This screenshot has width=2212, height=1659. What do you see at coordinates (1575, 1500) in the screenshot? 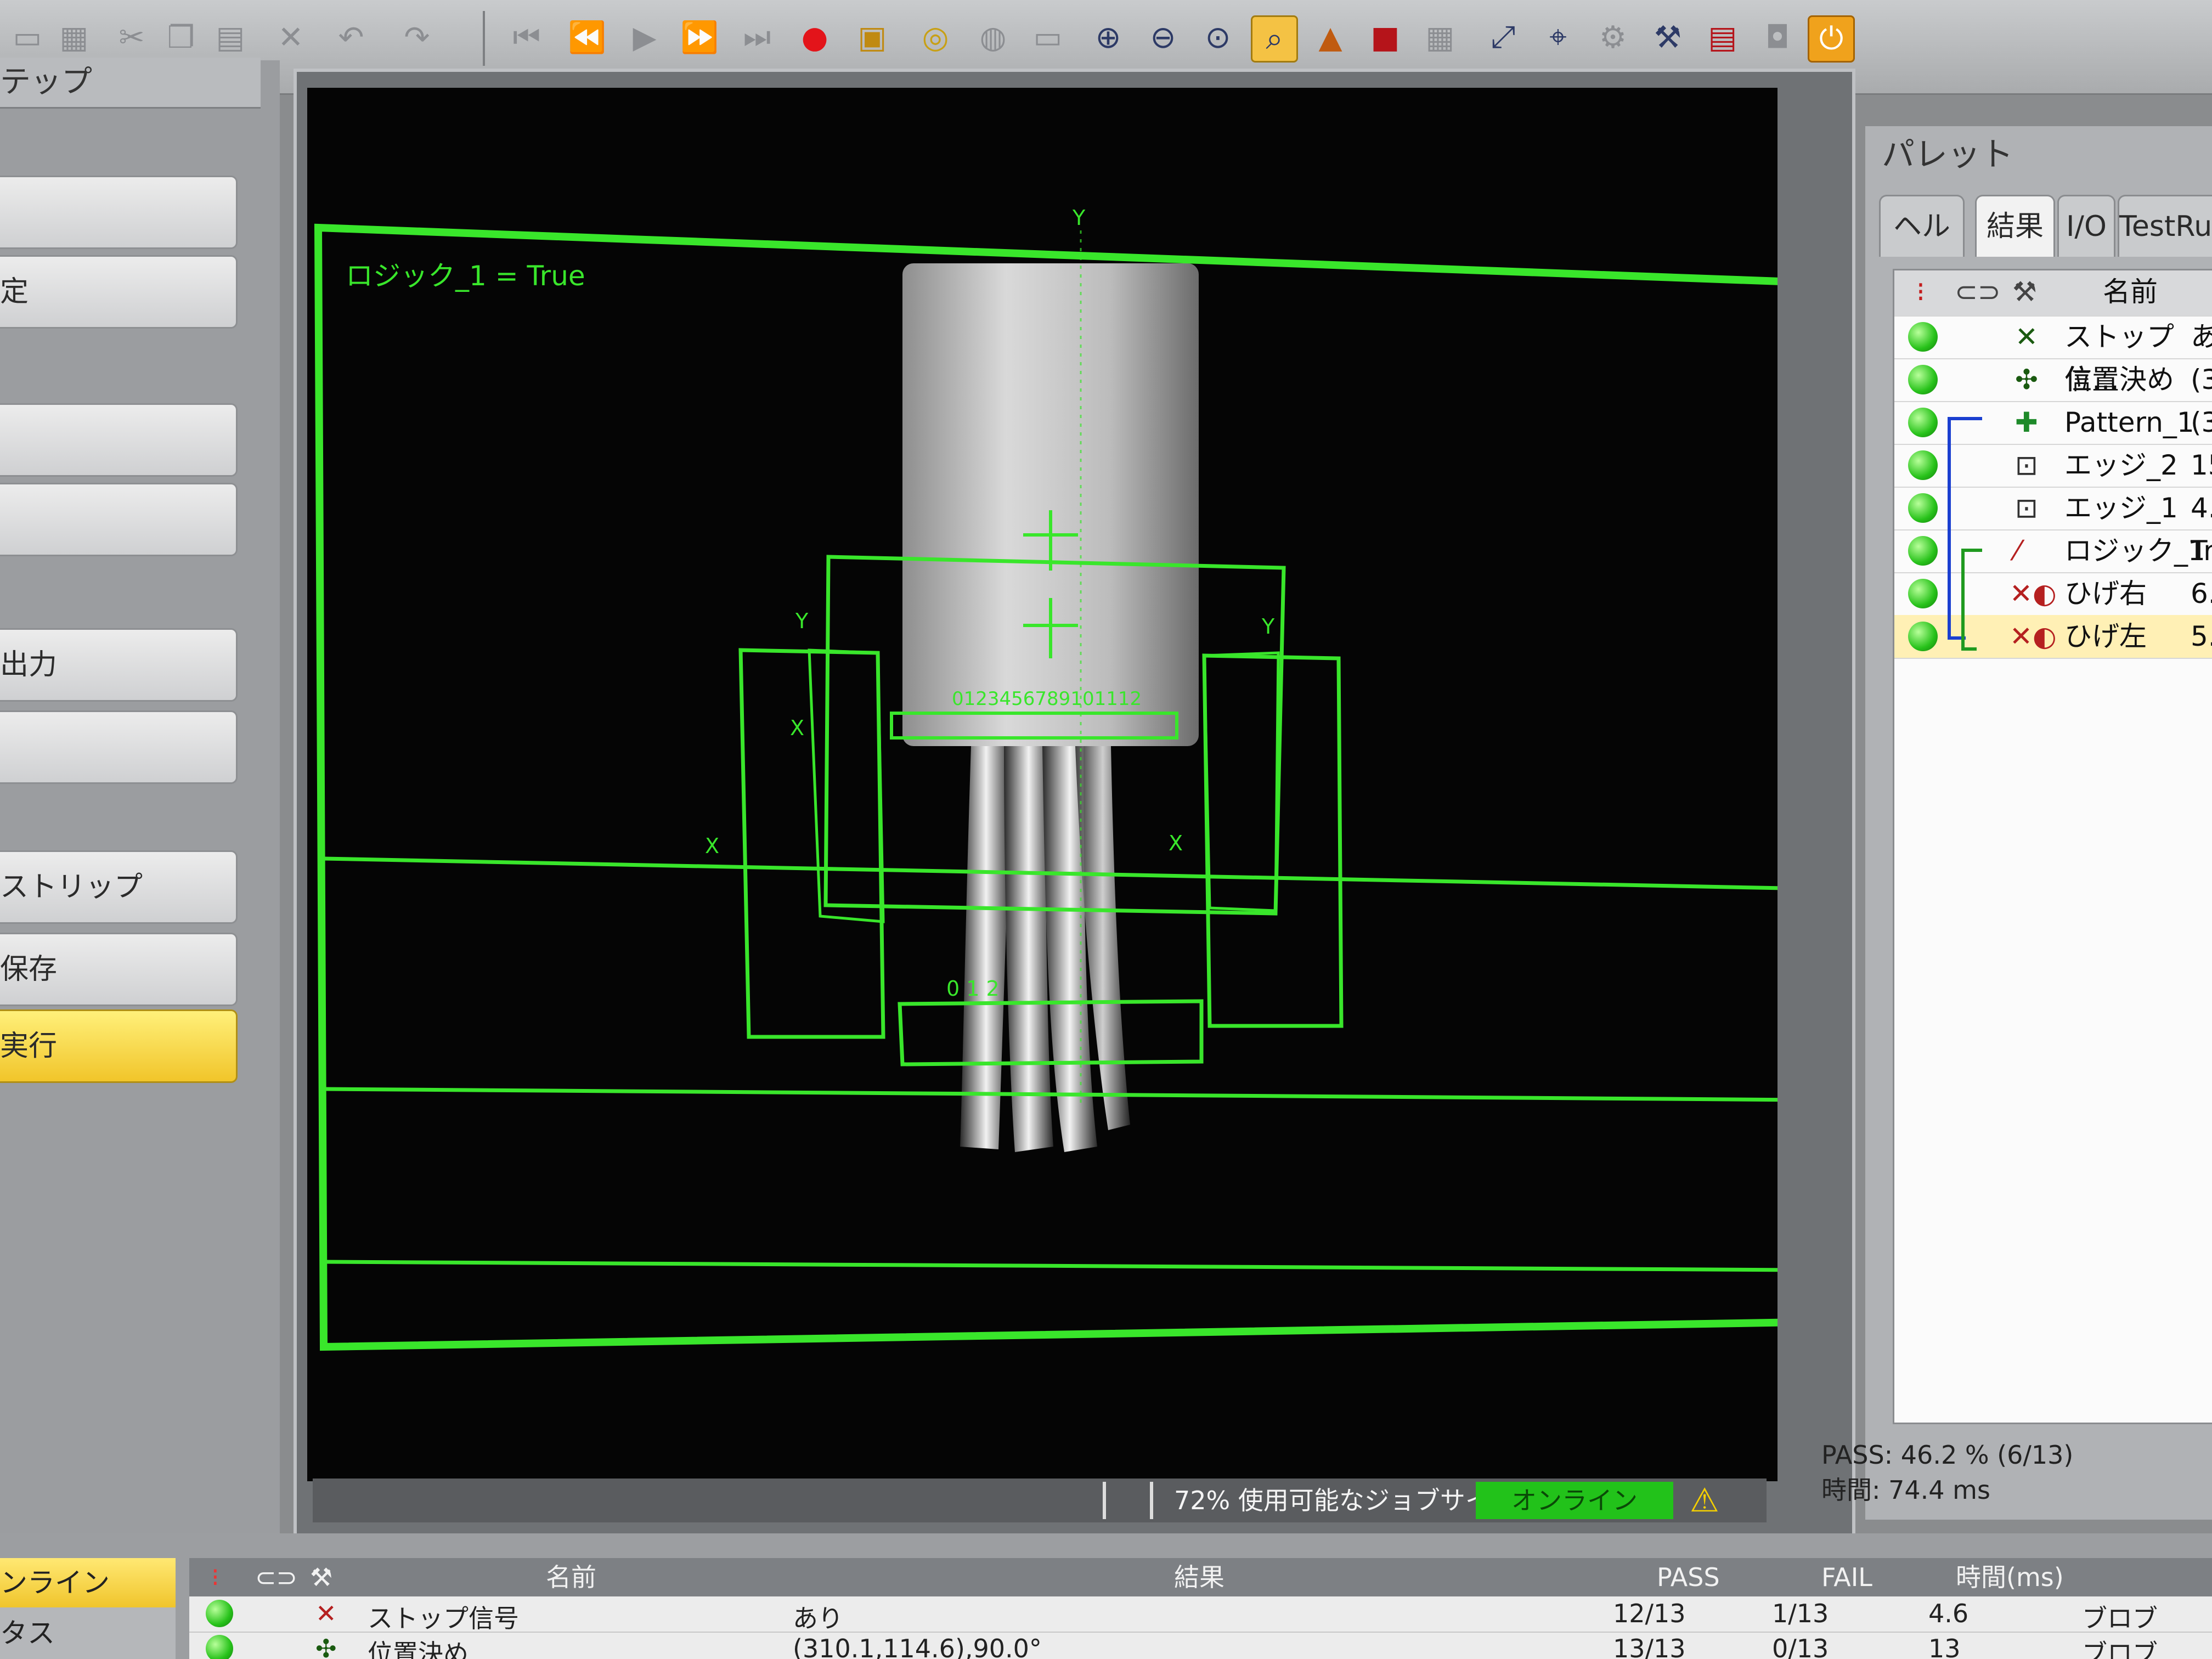
I see `online-status: オンライン` at bounding box center [1575, 1500].